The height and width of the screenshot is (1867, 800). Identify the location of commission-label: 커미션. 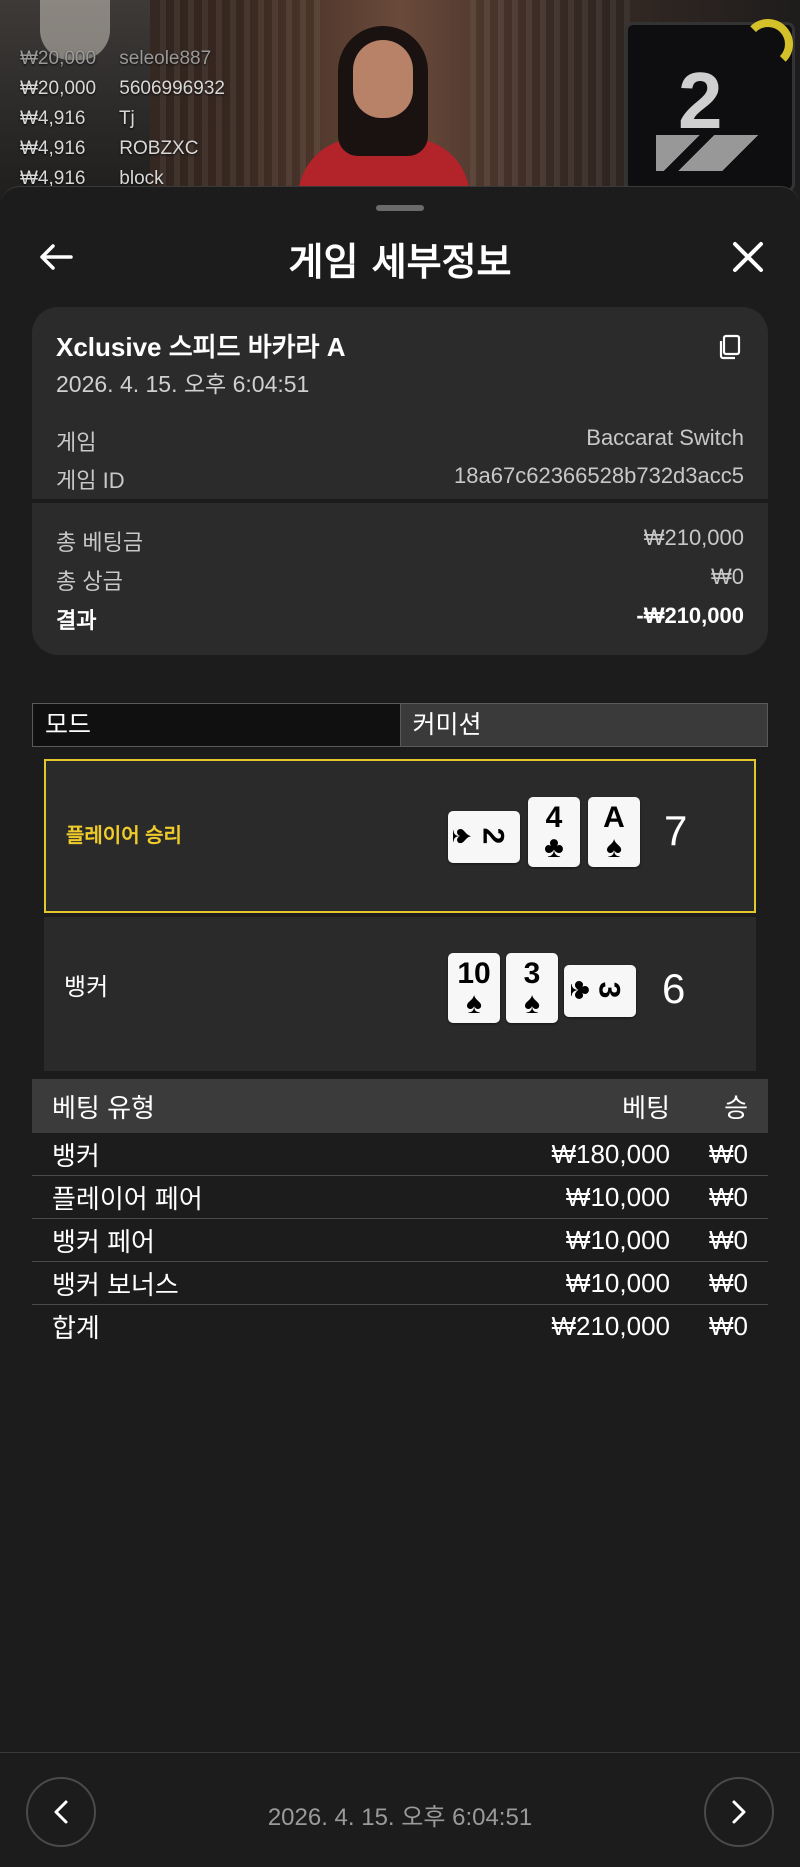
(583, 725).